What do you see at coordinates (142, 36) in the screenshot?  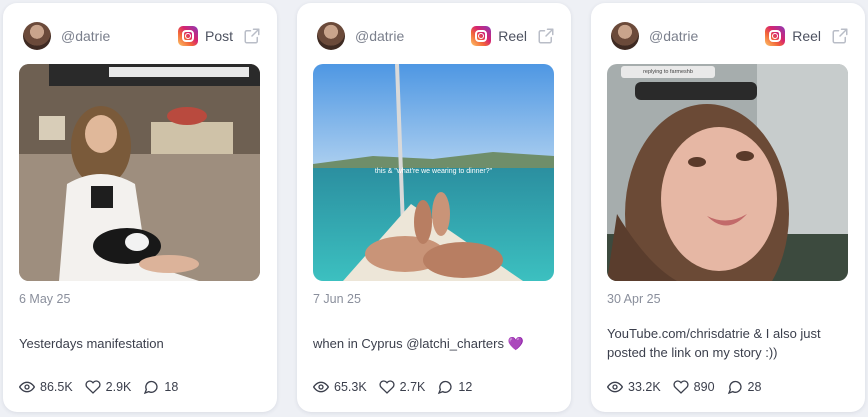 I see `card-header: @datrie Post` at bounding box center [142, 36].